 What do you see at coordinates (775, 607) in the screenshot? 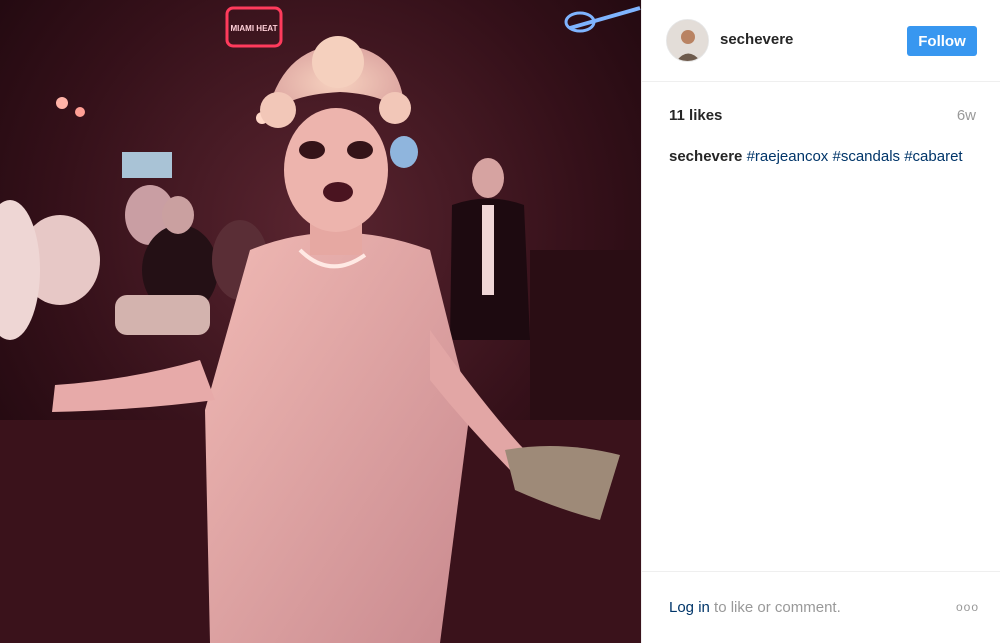
I see `login-prompt-text: to like or comment.` at bounding box center [775, 607].